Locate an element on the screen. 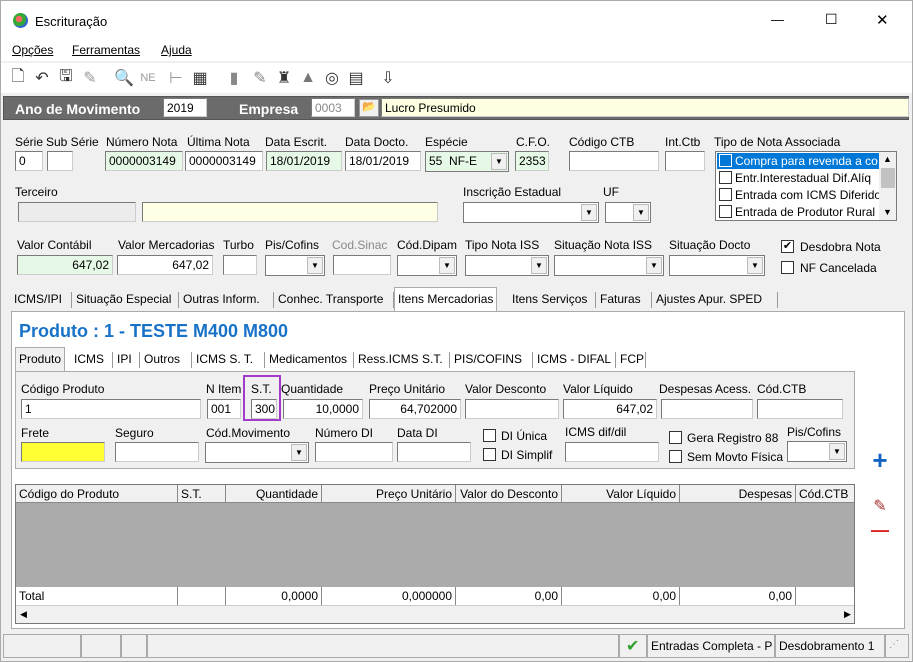 This screenshot has height=662, width=913. scroll-down-icon: ▼ is located at coordinates (887, 212).